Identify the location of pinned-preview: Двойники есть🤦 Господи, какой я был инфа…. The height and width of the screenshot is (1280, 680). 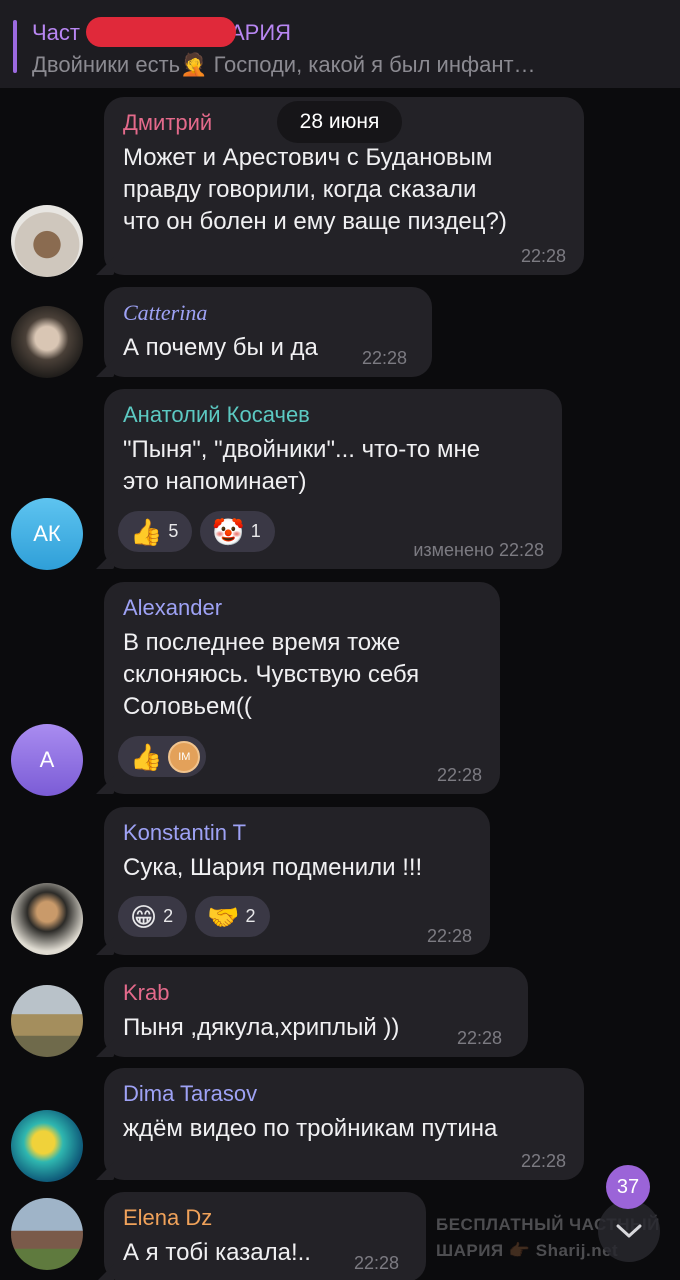
(284, 64).